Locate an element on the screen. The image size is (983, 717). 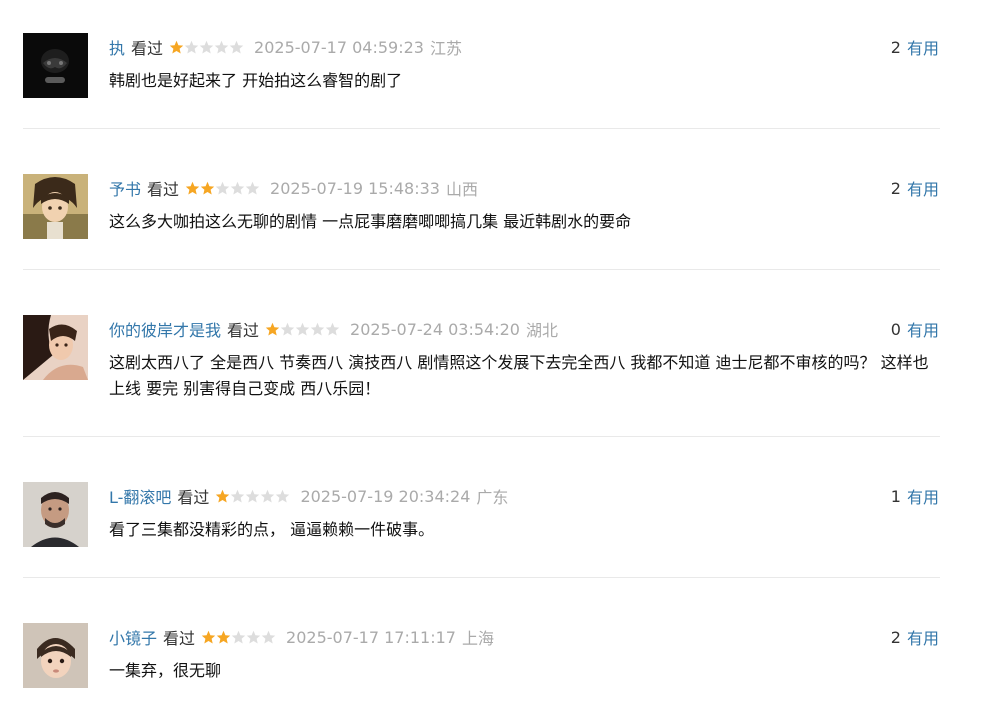
vote-area: 1 有用 is located at coordinates (914, 496).